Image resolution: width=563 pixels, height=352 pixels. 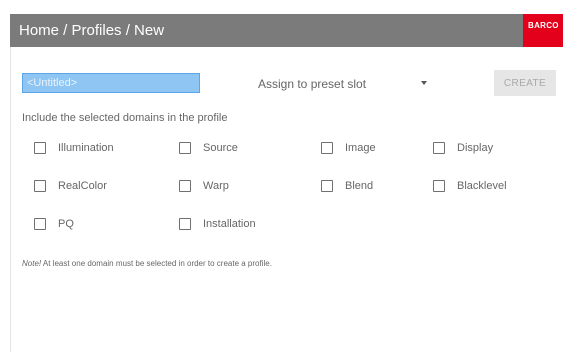 I want to click on domain-label: Installation, so click(x=229, y=224).